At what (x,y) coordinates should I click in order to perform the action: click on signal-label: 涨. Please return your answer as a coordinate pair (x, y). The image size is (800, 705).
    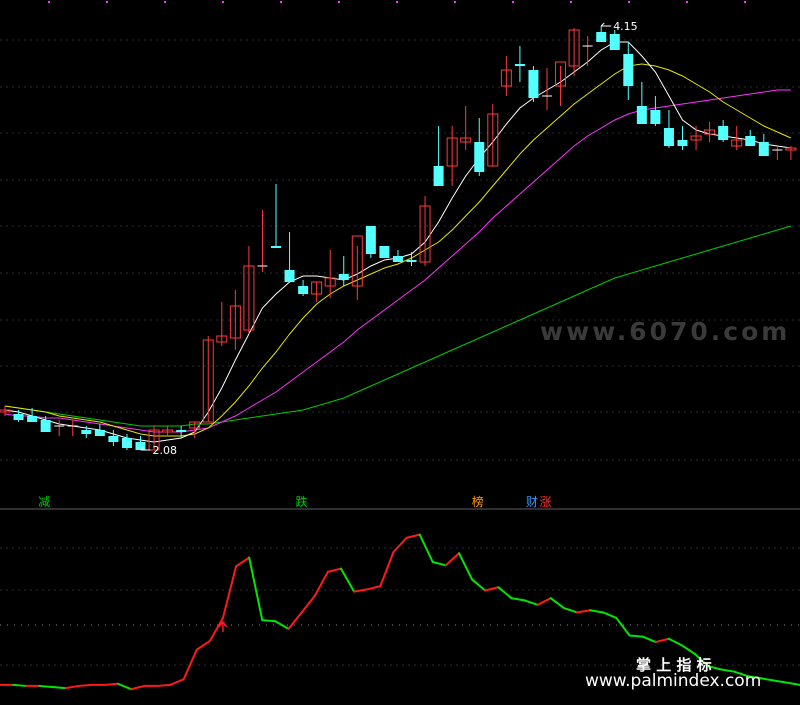
    Looking at the image, I should click on (545, 501).